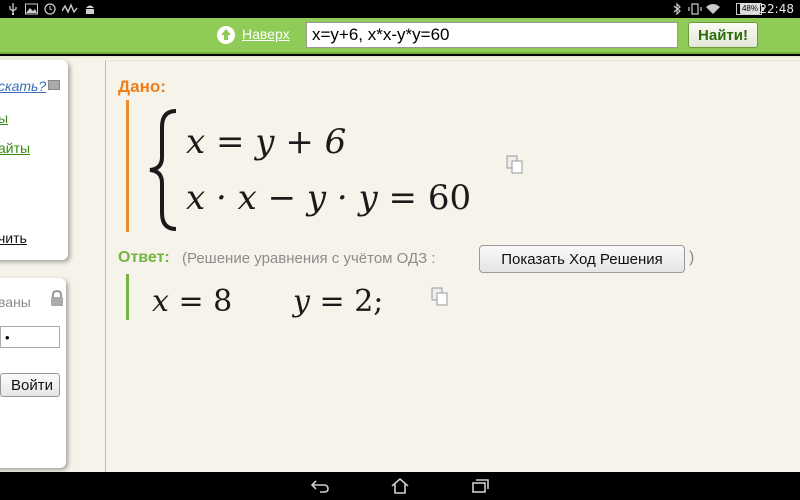  I want to click on eq2-lhs: x · x − y · y, so click(282, 198).